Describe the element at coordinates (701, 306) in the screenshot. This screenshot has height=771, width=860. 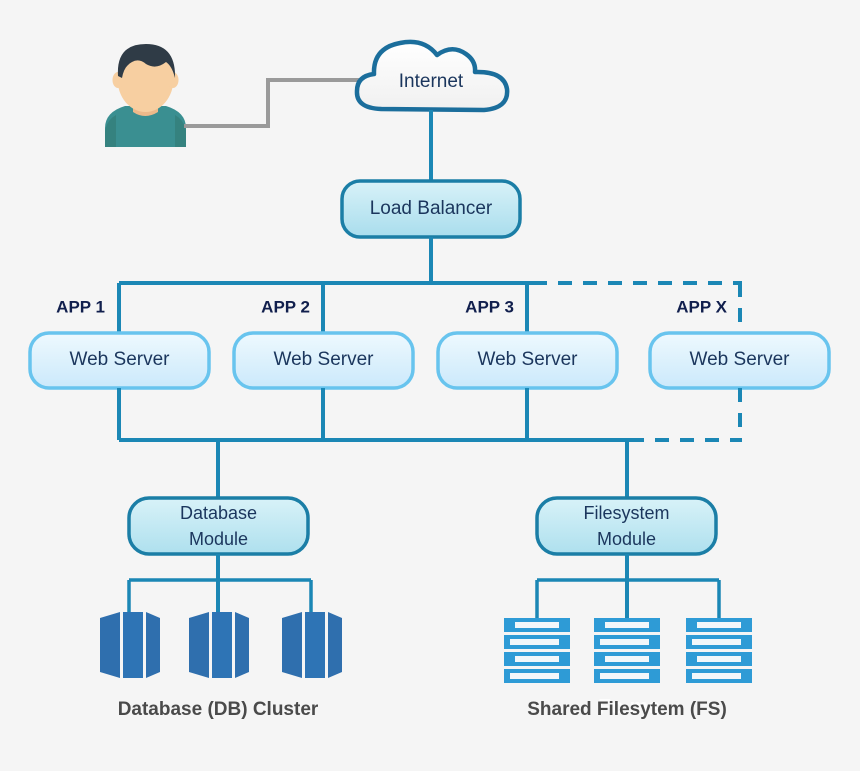
I see `app-label-x: APP X` at that location.